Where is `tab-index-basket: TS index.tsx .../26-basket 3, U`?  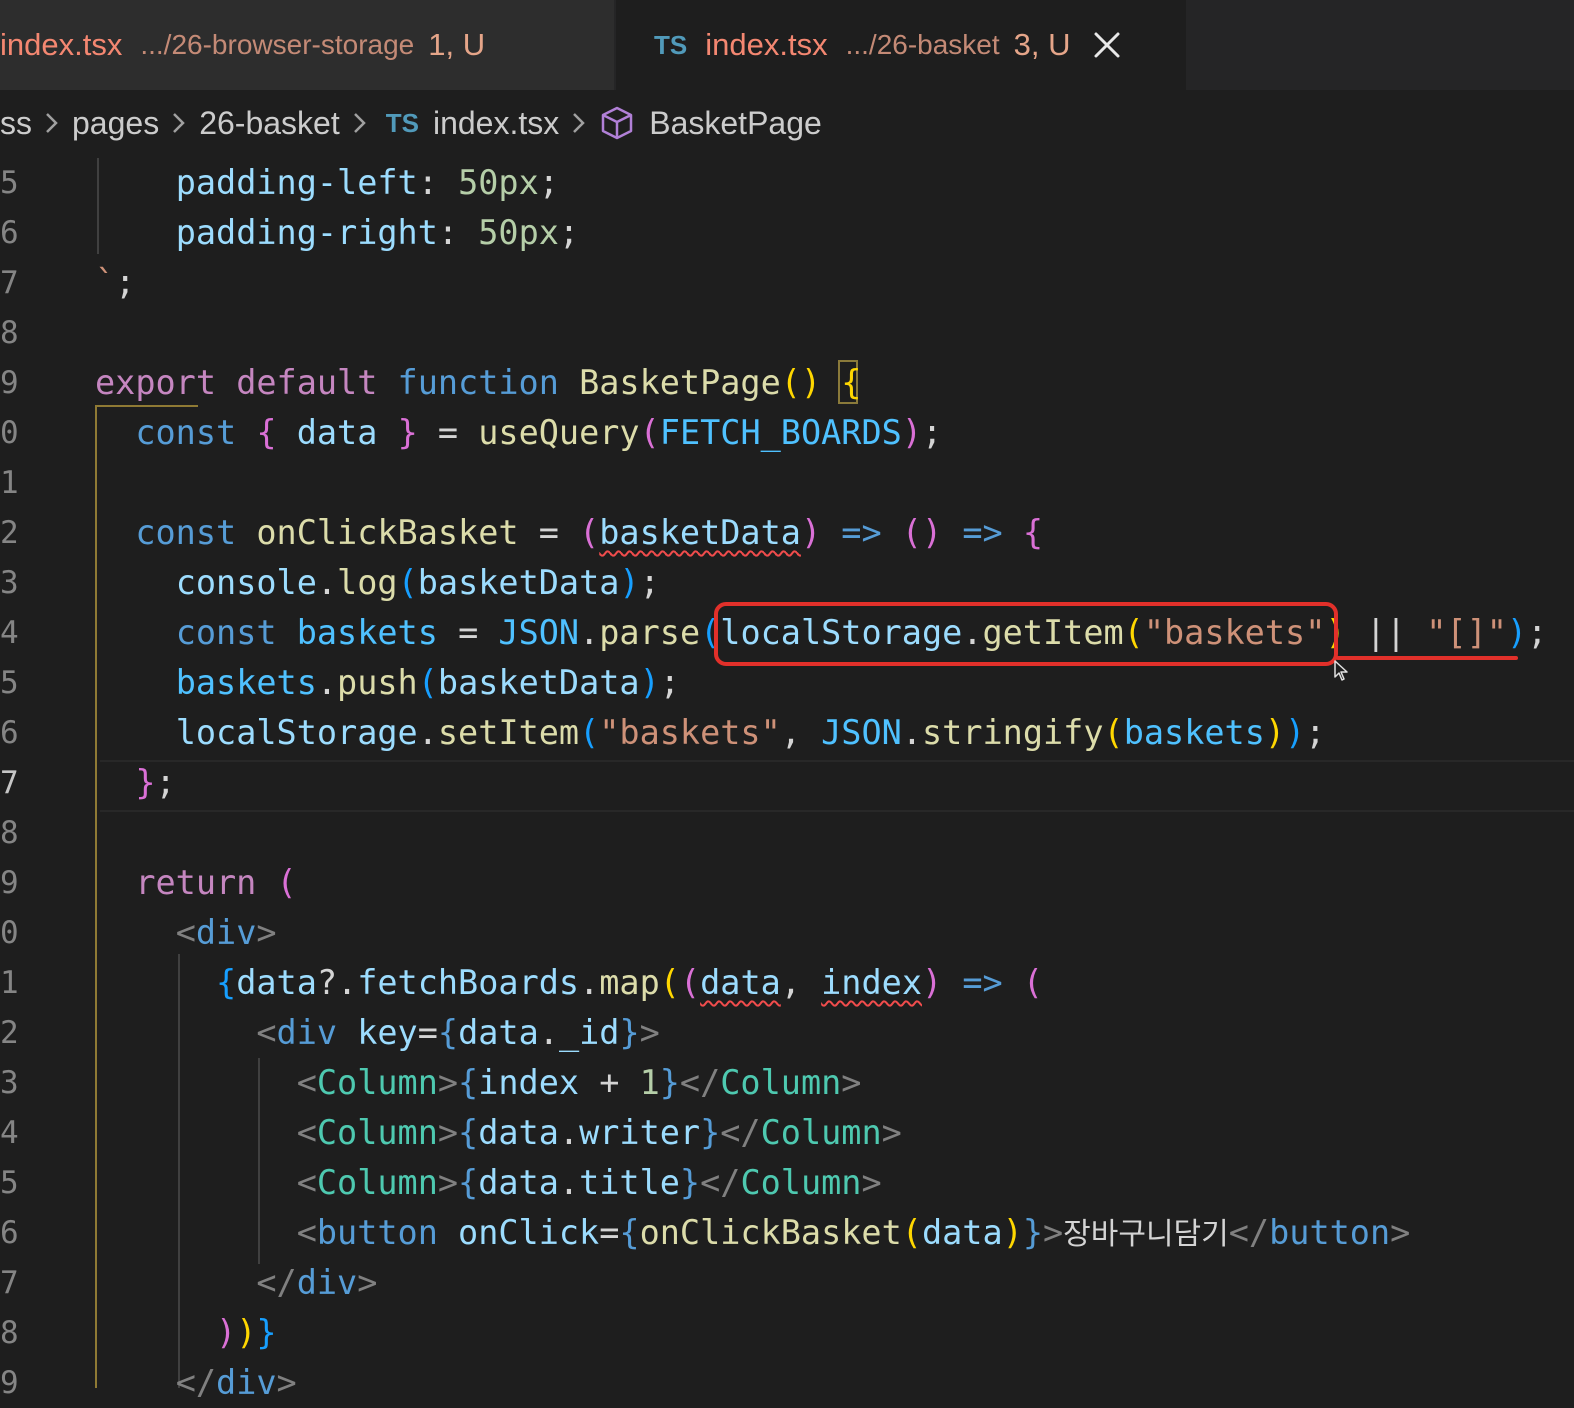
tab-index-basket: TS index.tsx .../26-basket 3, U is located at coordinates (901, 45).